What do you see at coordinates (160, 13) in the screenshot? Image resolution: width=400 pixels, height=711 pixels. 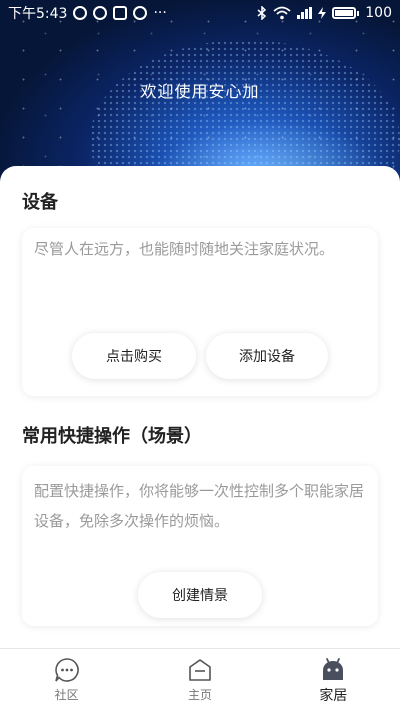 I see `more-notifications: ···` at bounding box center [160, 13].